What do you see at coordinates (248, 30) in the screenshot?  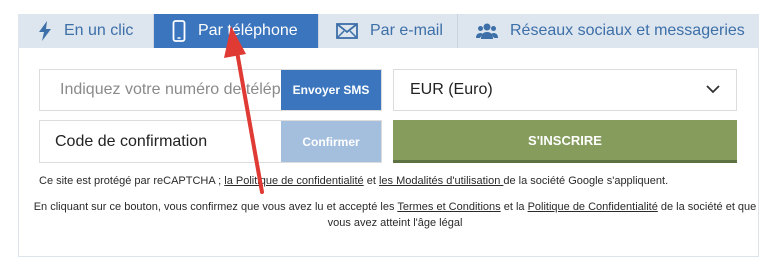 I see `tab-label: Par téléphone` at bounding box center [248, 30].